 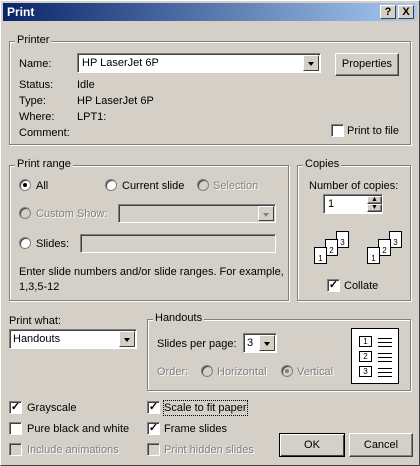 What do you see at coordinates (195, 429) in the screenshot?
I see `frame-slides-label: Frame slides` at bounding box center [195, 429].